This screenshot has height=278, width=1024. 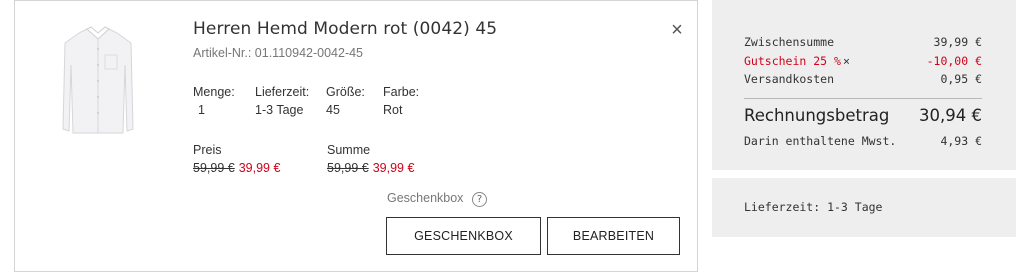 I want to click on sum-label: Summe, so click(x=349, y=150).